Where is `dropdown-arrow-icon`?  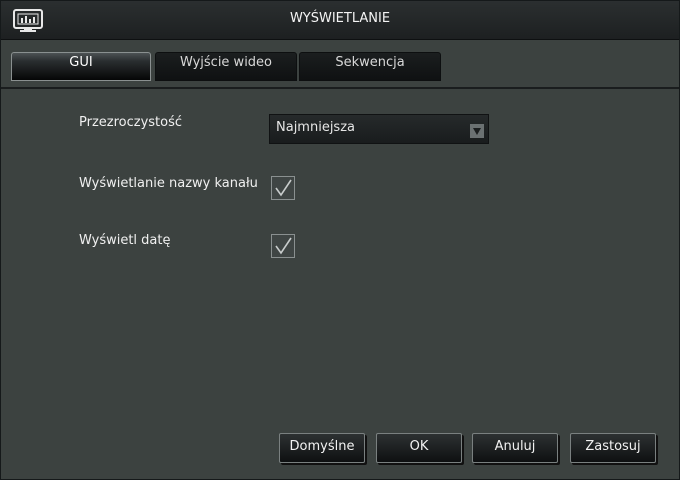
dropdown-arrow-icon is located at coordinates (477, 131).